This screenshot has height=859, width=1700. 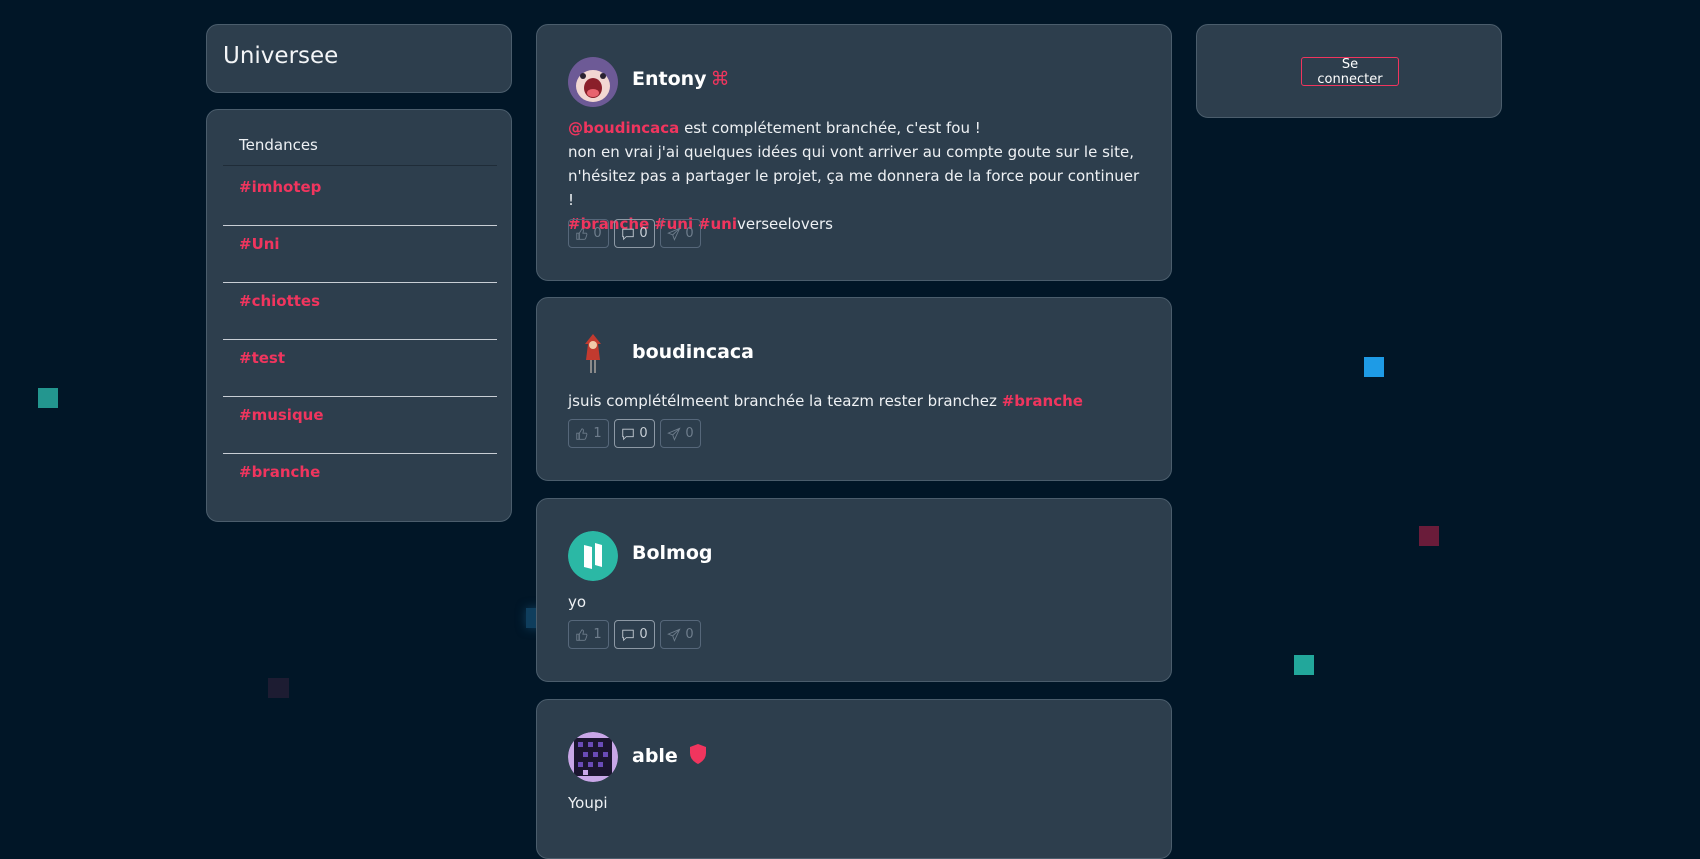 I want to click on pixel-pattern-avatar, so click(x=593, y=757).